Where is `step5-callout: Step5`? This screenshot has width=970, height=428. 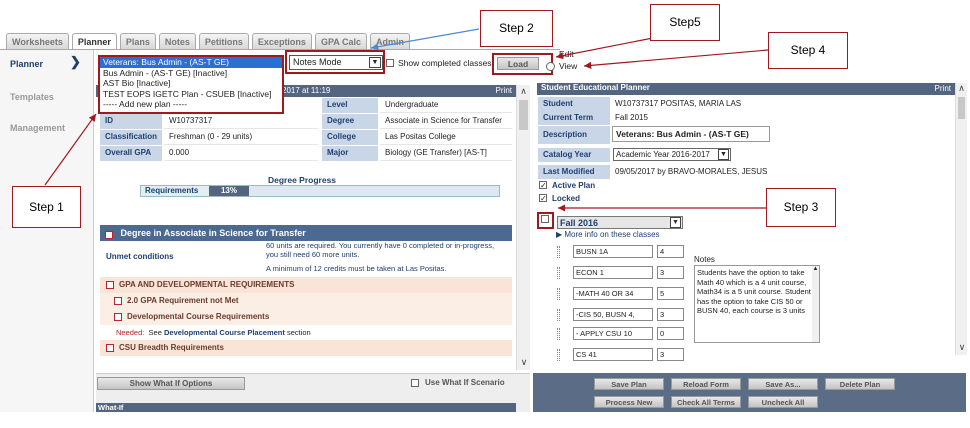
step5-callout: Step5 is located at coordinates (685, 22).